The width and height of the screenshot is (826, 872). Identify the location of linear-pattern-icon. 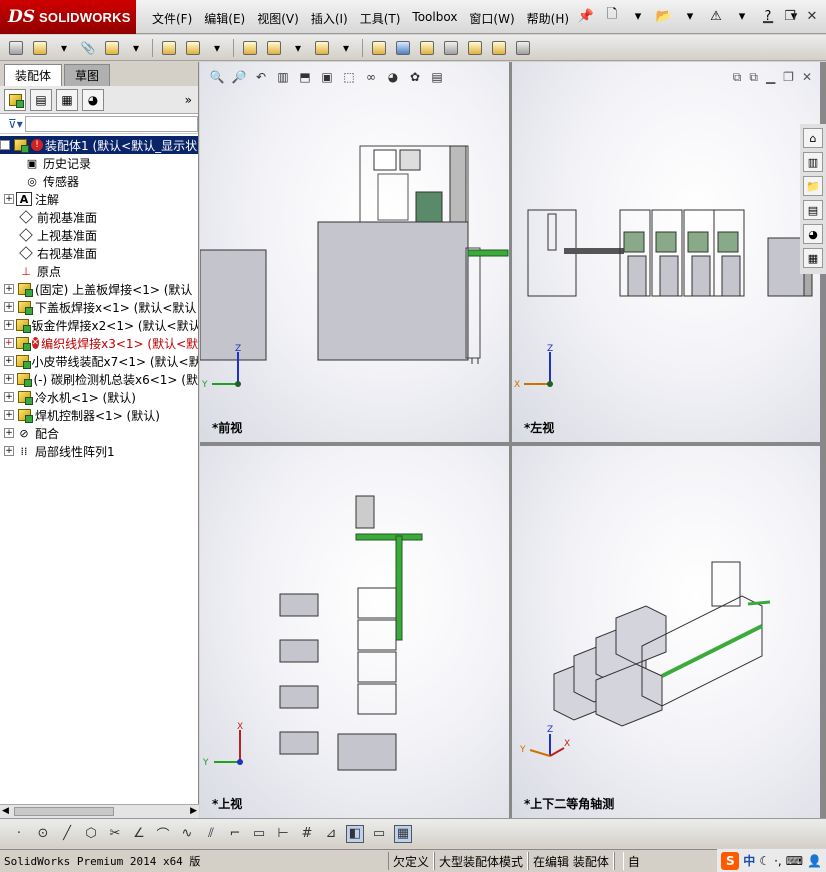
(169, 48).